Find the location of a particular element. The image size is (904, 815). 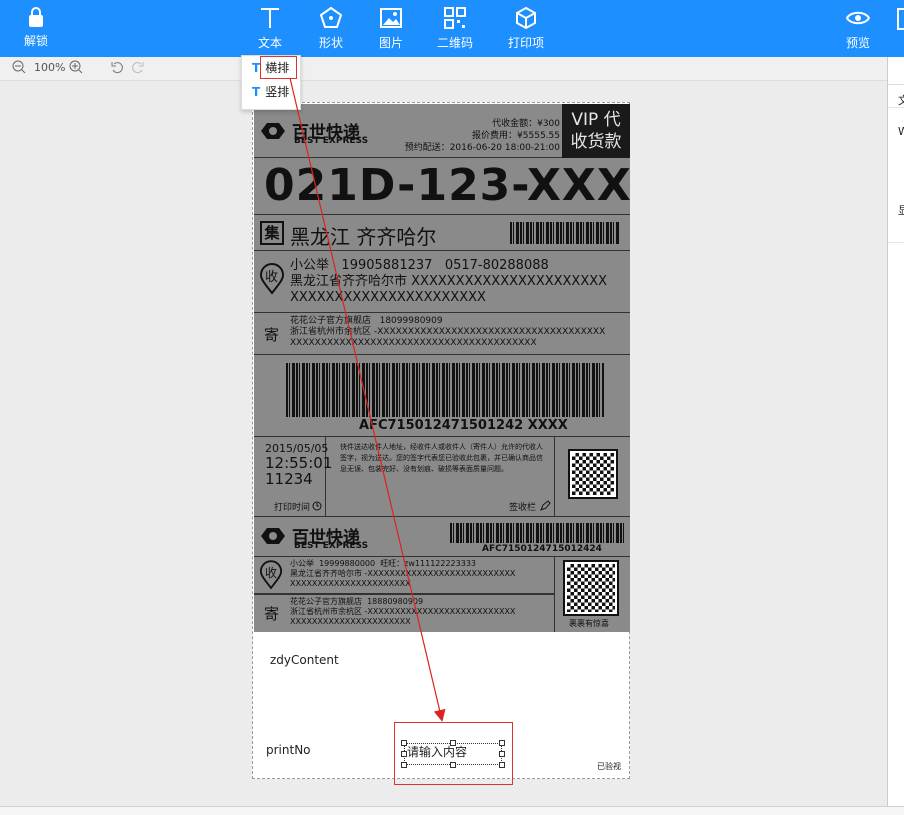

vertical-text-label: 竖排 is located at coordinates (277, 92).